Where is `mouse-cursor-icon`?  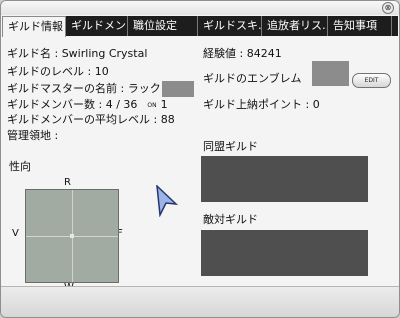 mouse-cursor-icon is located at coordinates (167, 201).